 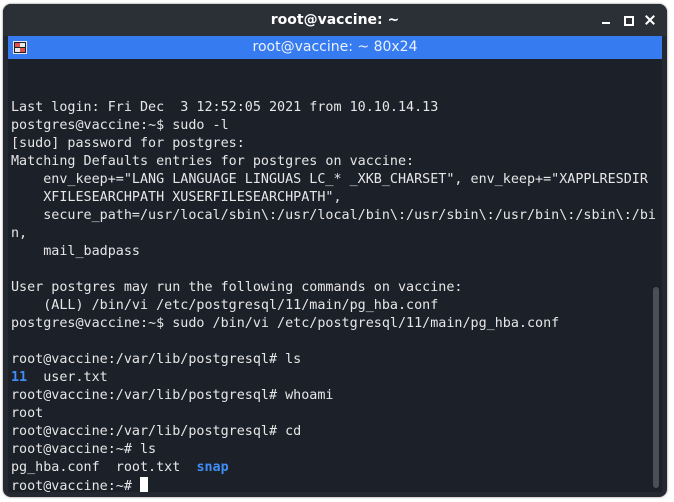 What do you see at coordinates (333, 144) in the screenshot?
I see `terminal-line: [sudo] password for postgres:` at bounding box center [333, 144].